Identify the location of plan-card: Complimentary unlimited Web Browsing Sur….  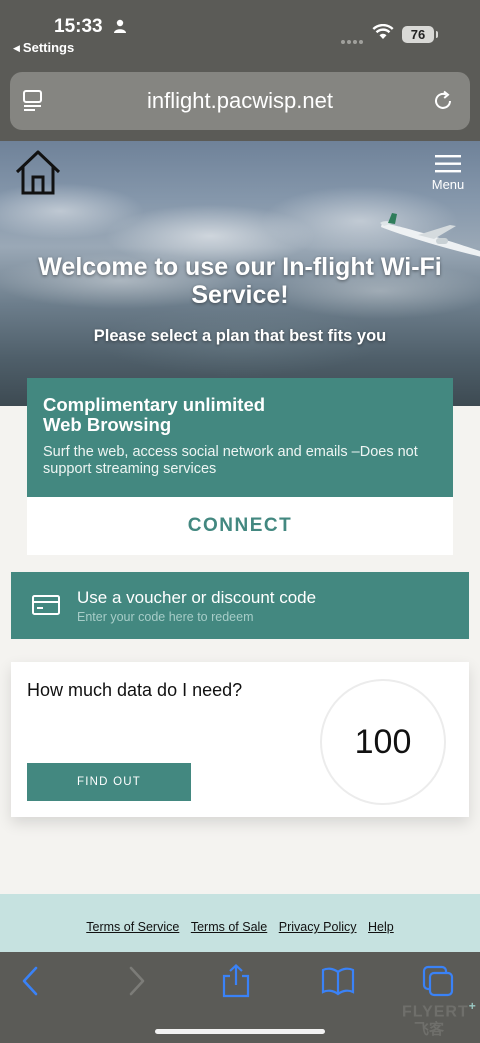
(240, 437).